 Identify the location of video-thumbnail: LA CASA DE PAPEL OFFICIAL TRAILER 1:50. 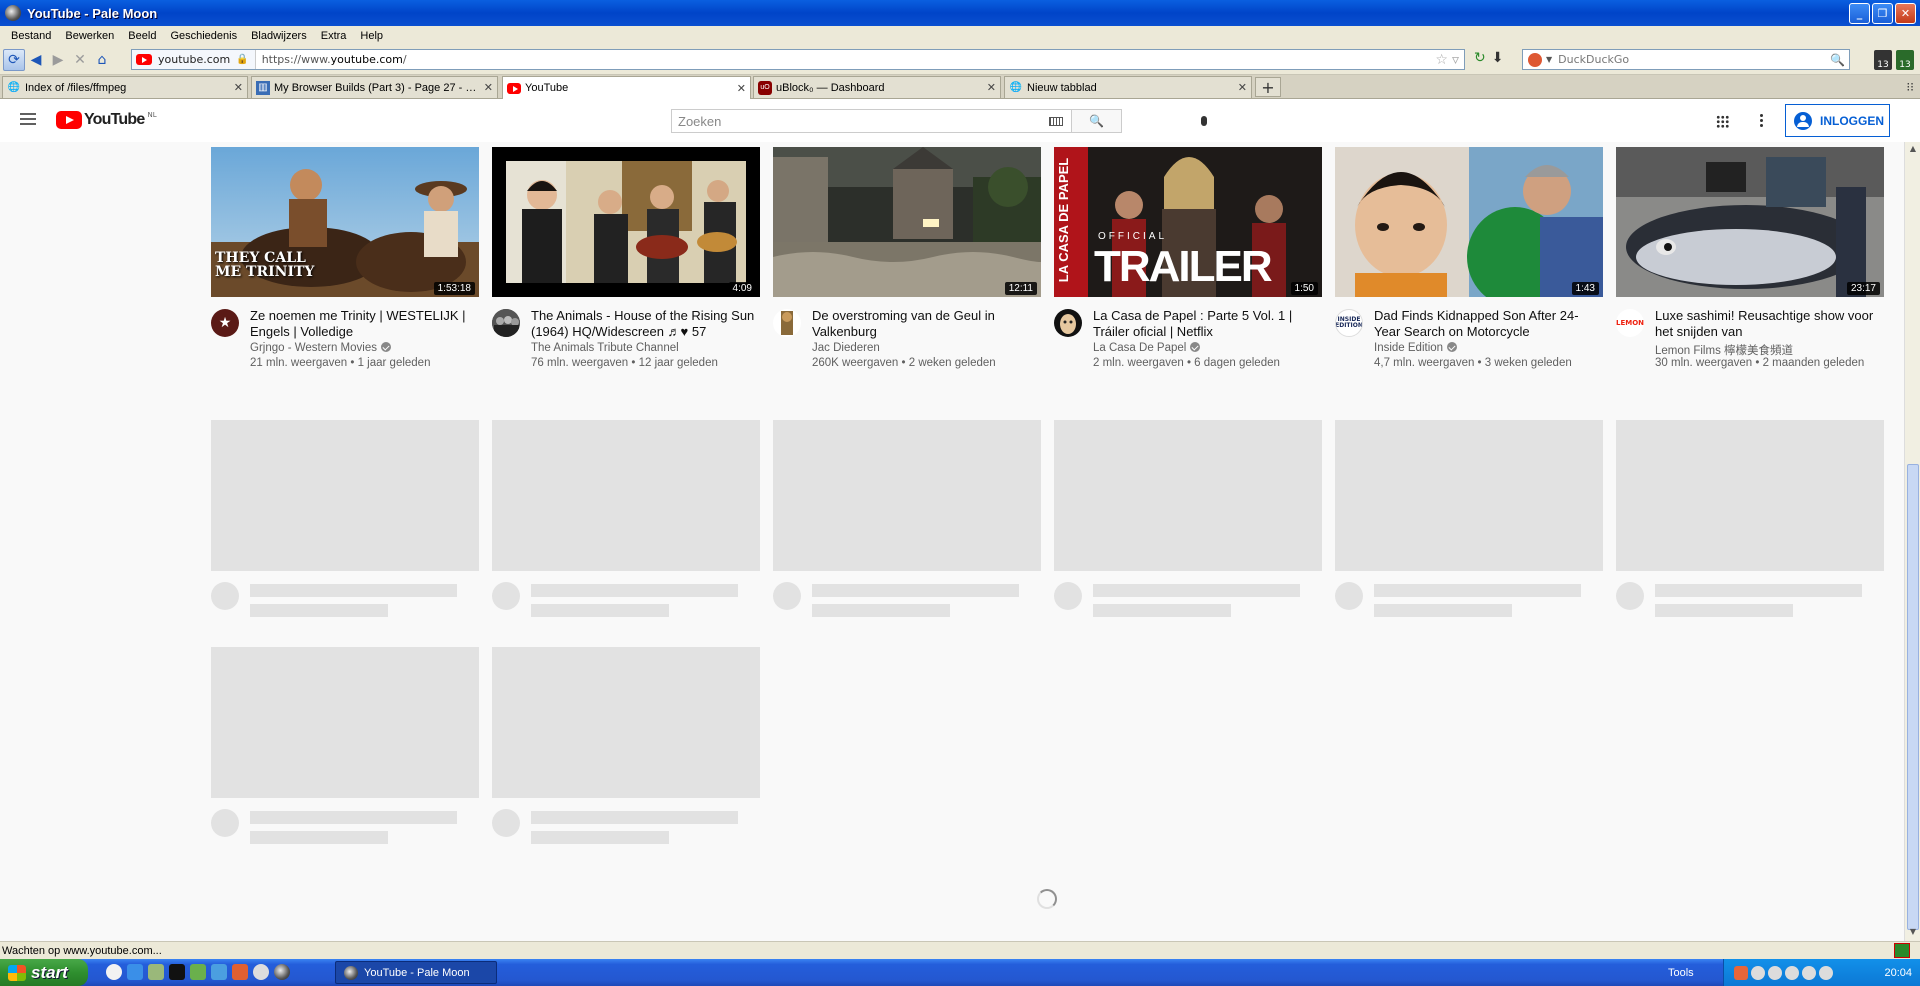
(1188, 222).